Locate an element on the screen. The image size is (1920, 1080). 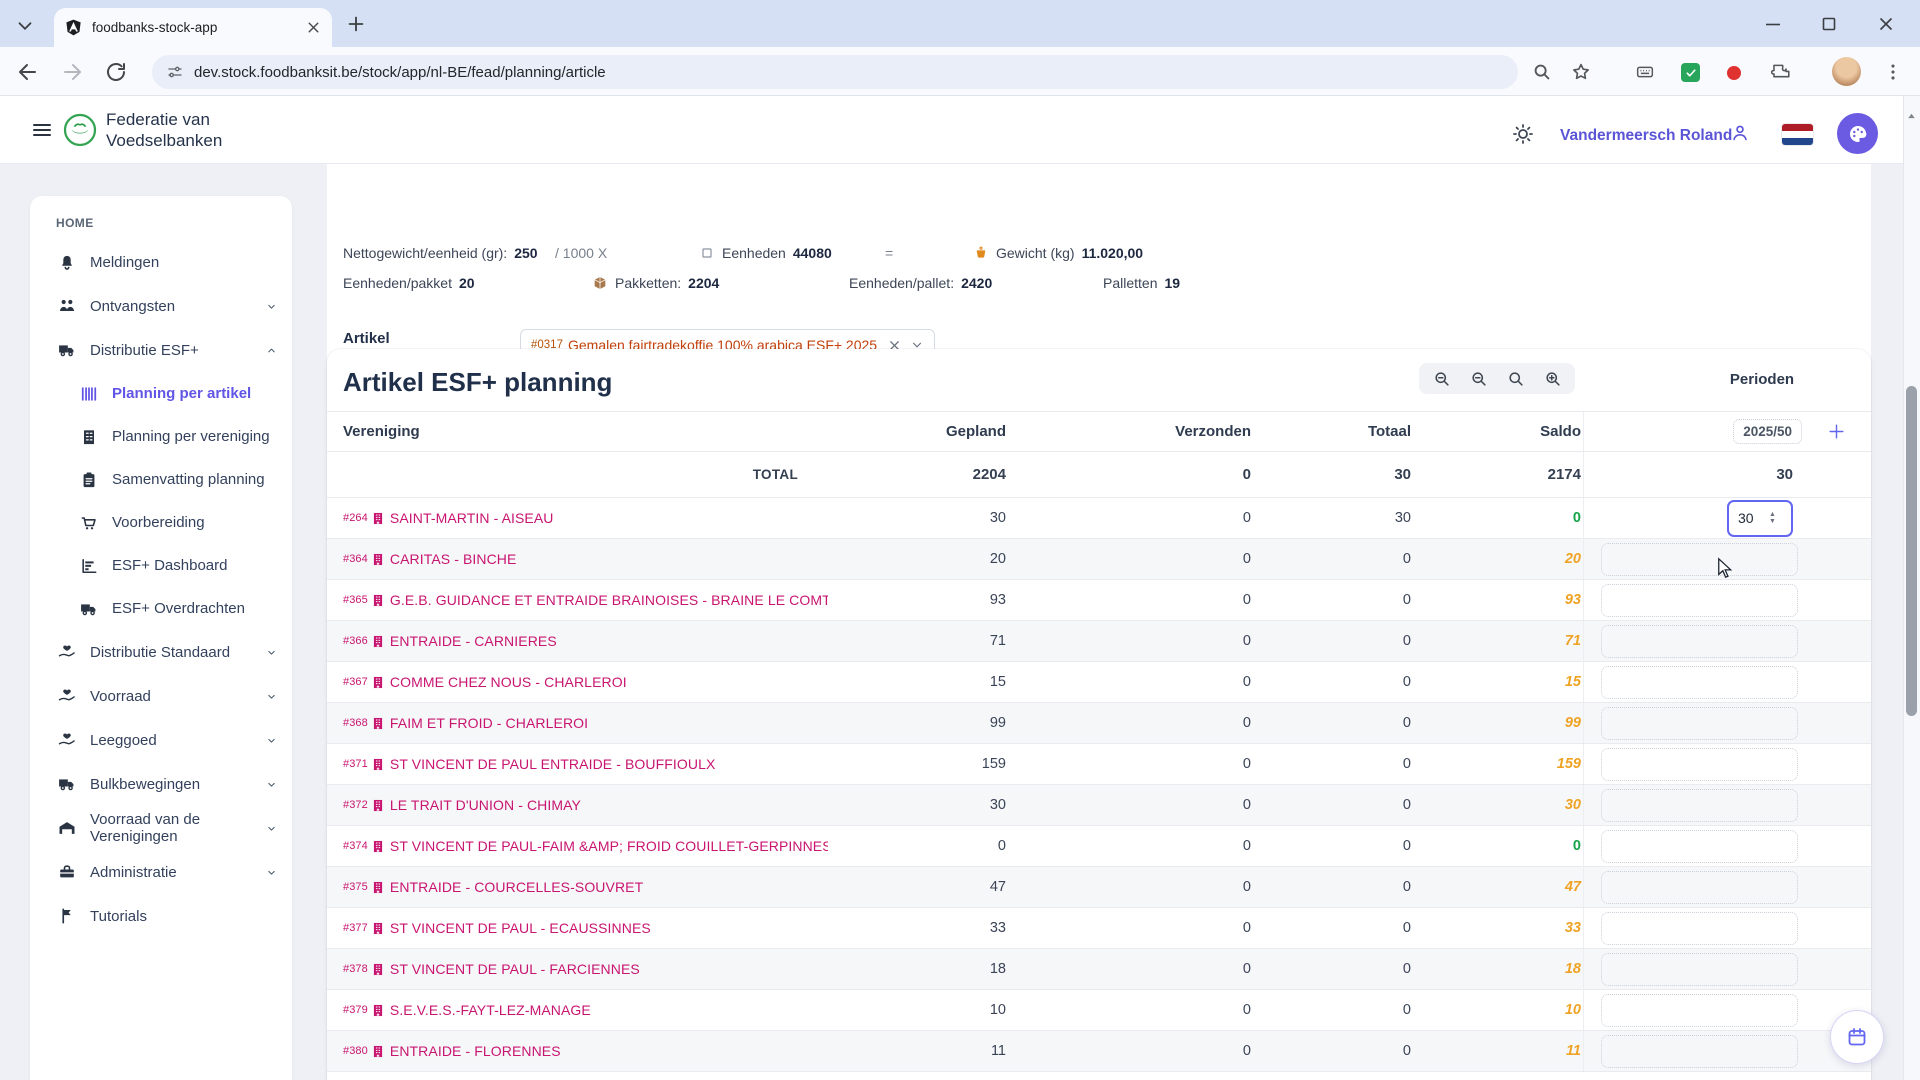
site-info-icon is located at coordinates (175, 72).